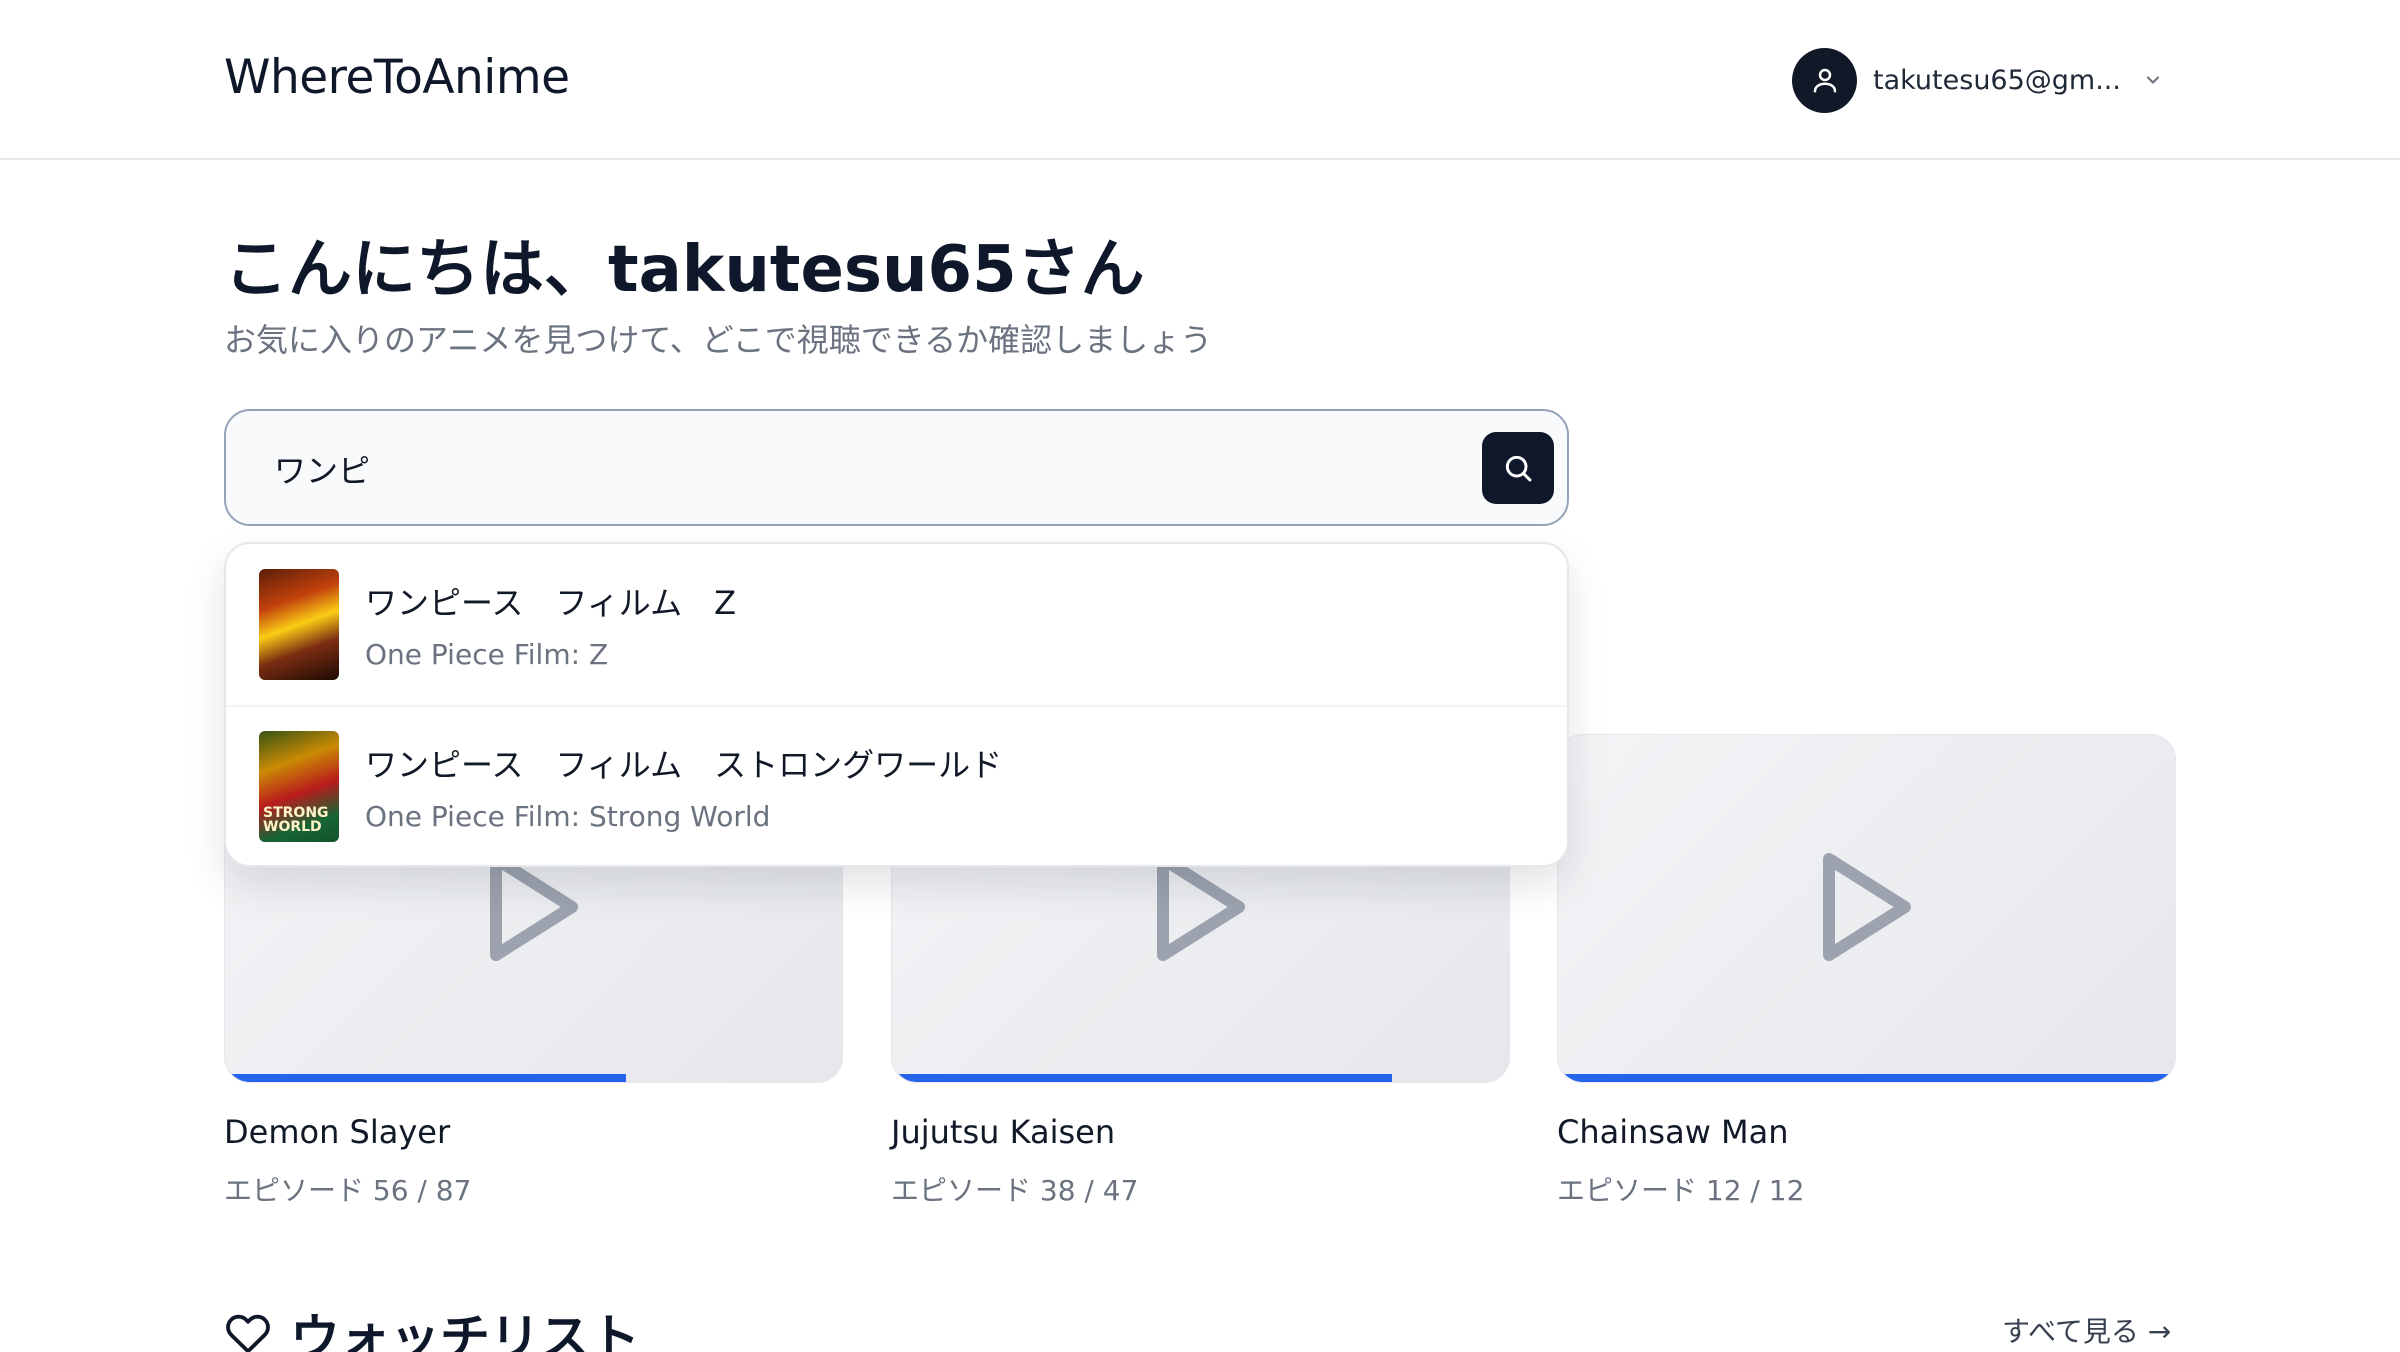  What do you see at coordinates (683, 763) in the screenshot?
I see `suggestion-title-ja: ワンピース フィルム ストロングワールド` at bounding box center [683, 763].